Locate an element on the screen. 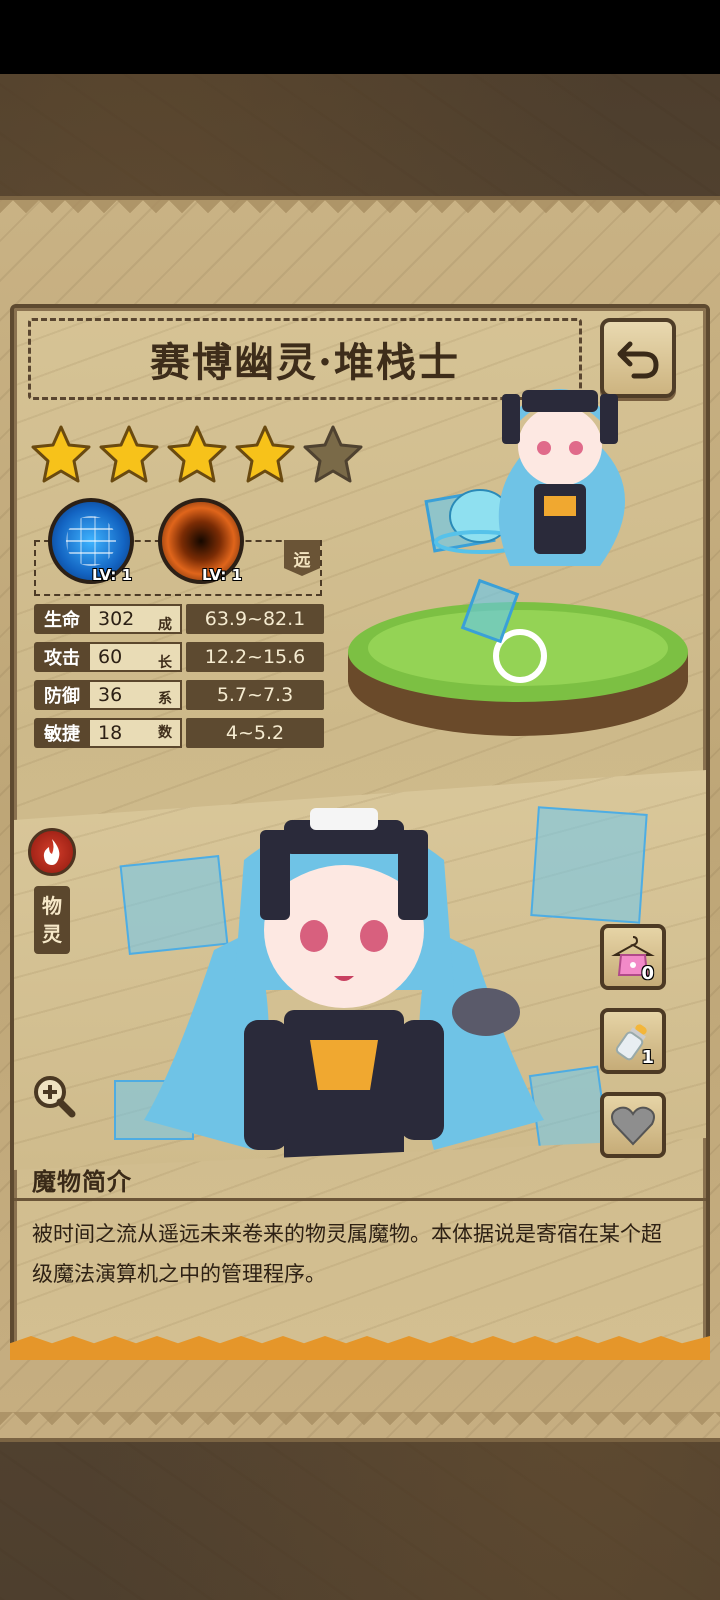  favorite-button is located at coordinates (633, 1125).